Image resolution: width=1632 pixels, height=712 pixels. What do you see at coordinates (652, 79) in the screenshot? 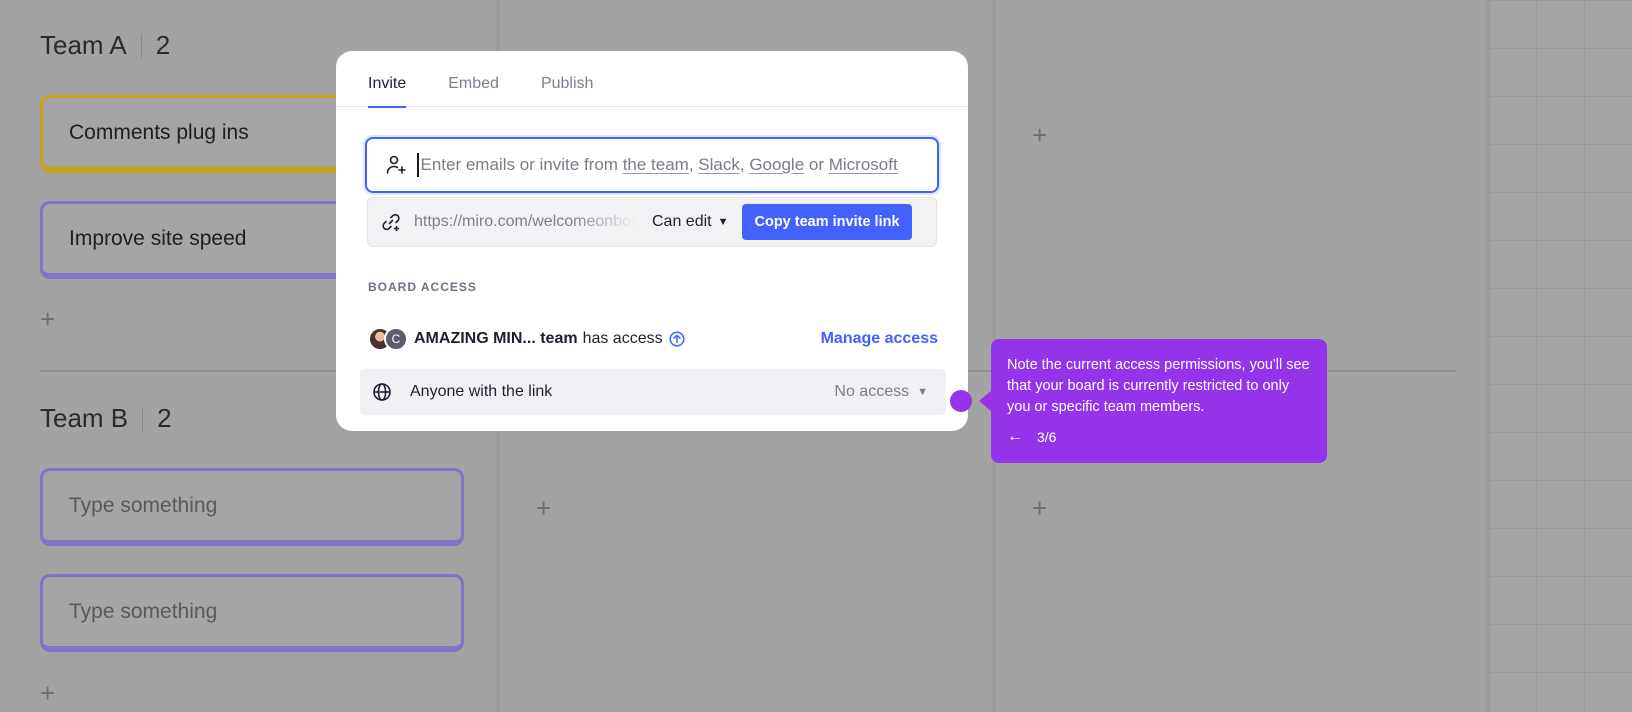
I see `modal-tabs: Invite Embed Publish` at bounding box center [652, 79].